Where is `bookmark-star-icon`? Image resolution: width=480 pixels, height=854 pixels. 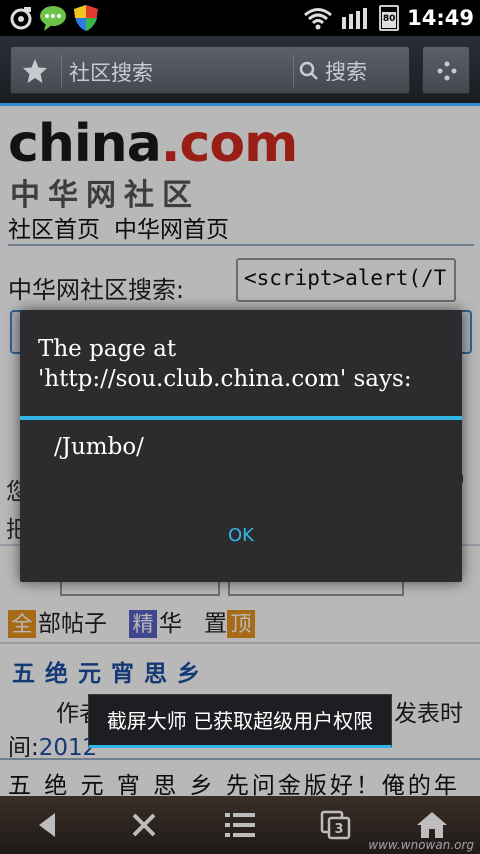
bookmark-star-icon is located at coordinates (35, 71).